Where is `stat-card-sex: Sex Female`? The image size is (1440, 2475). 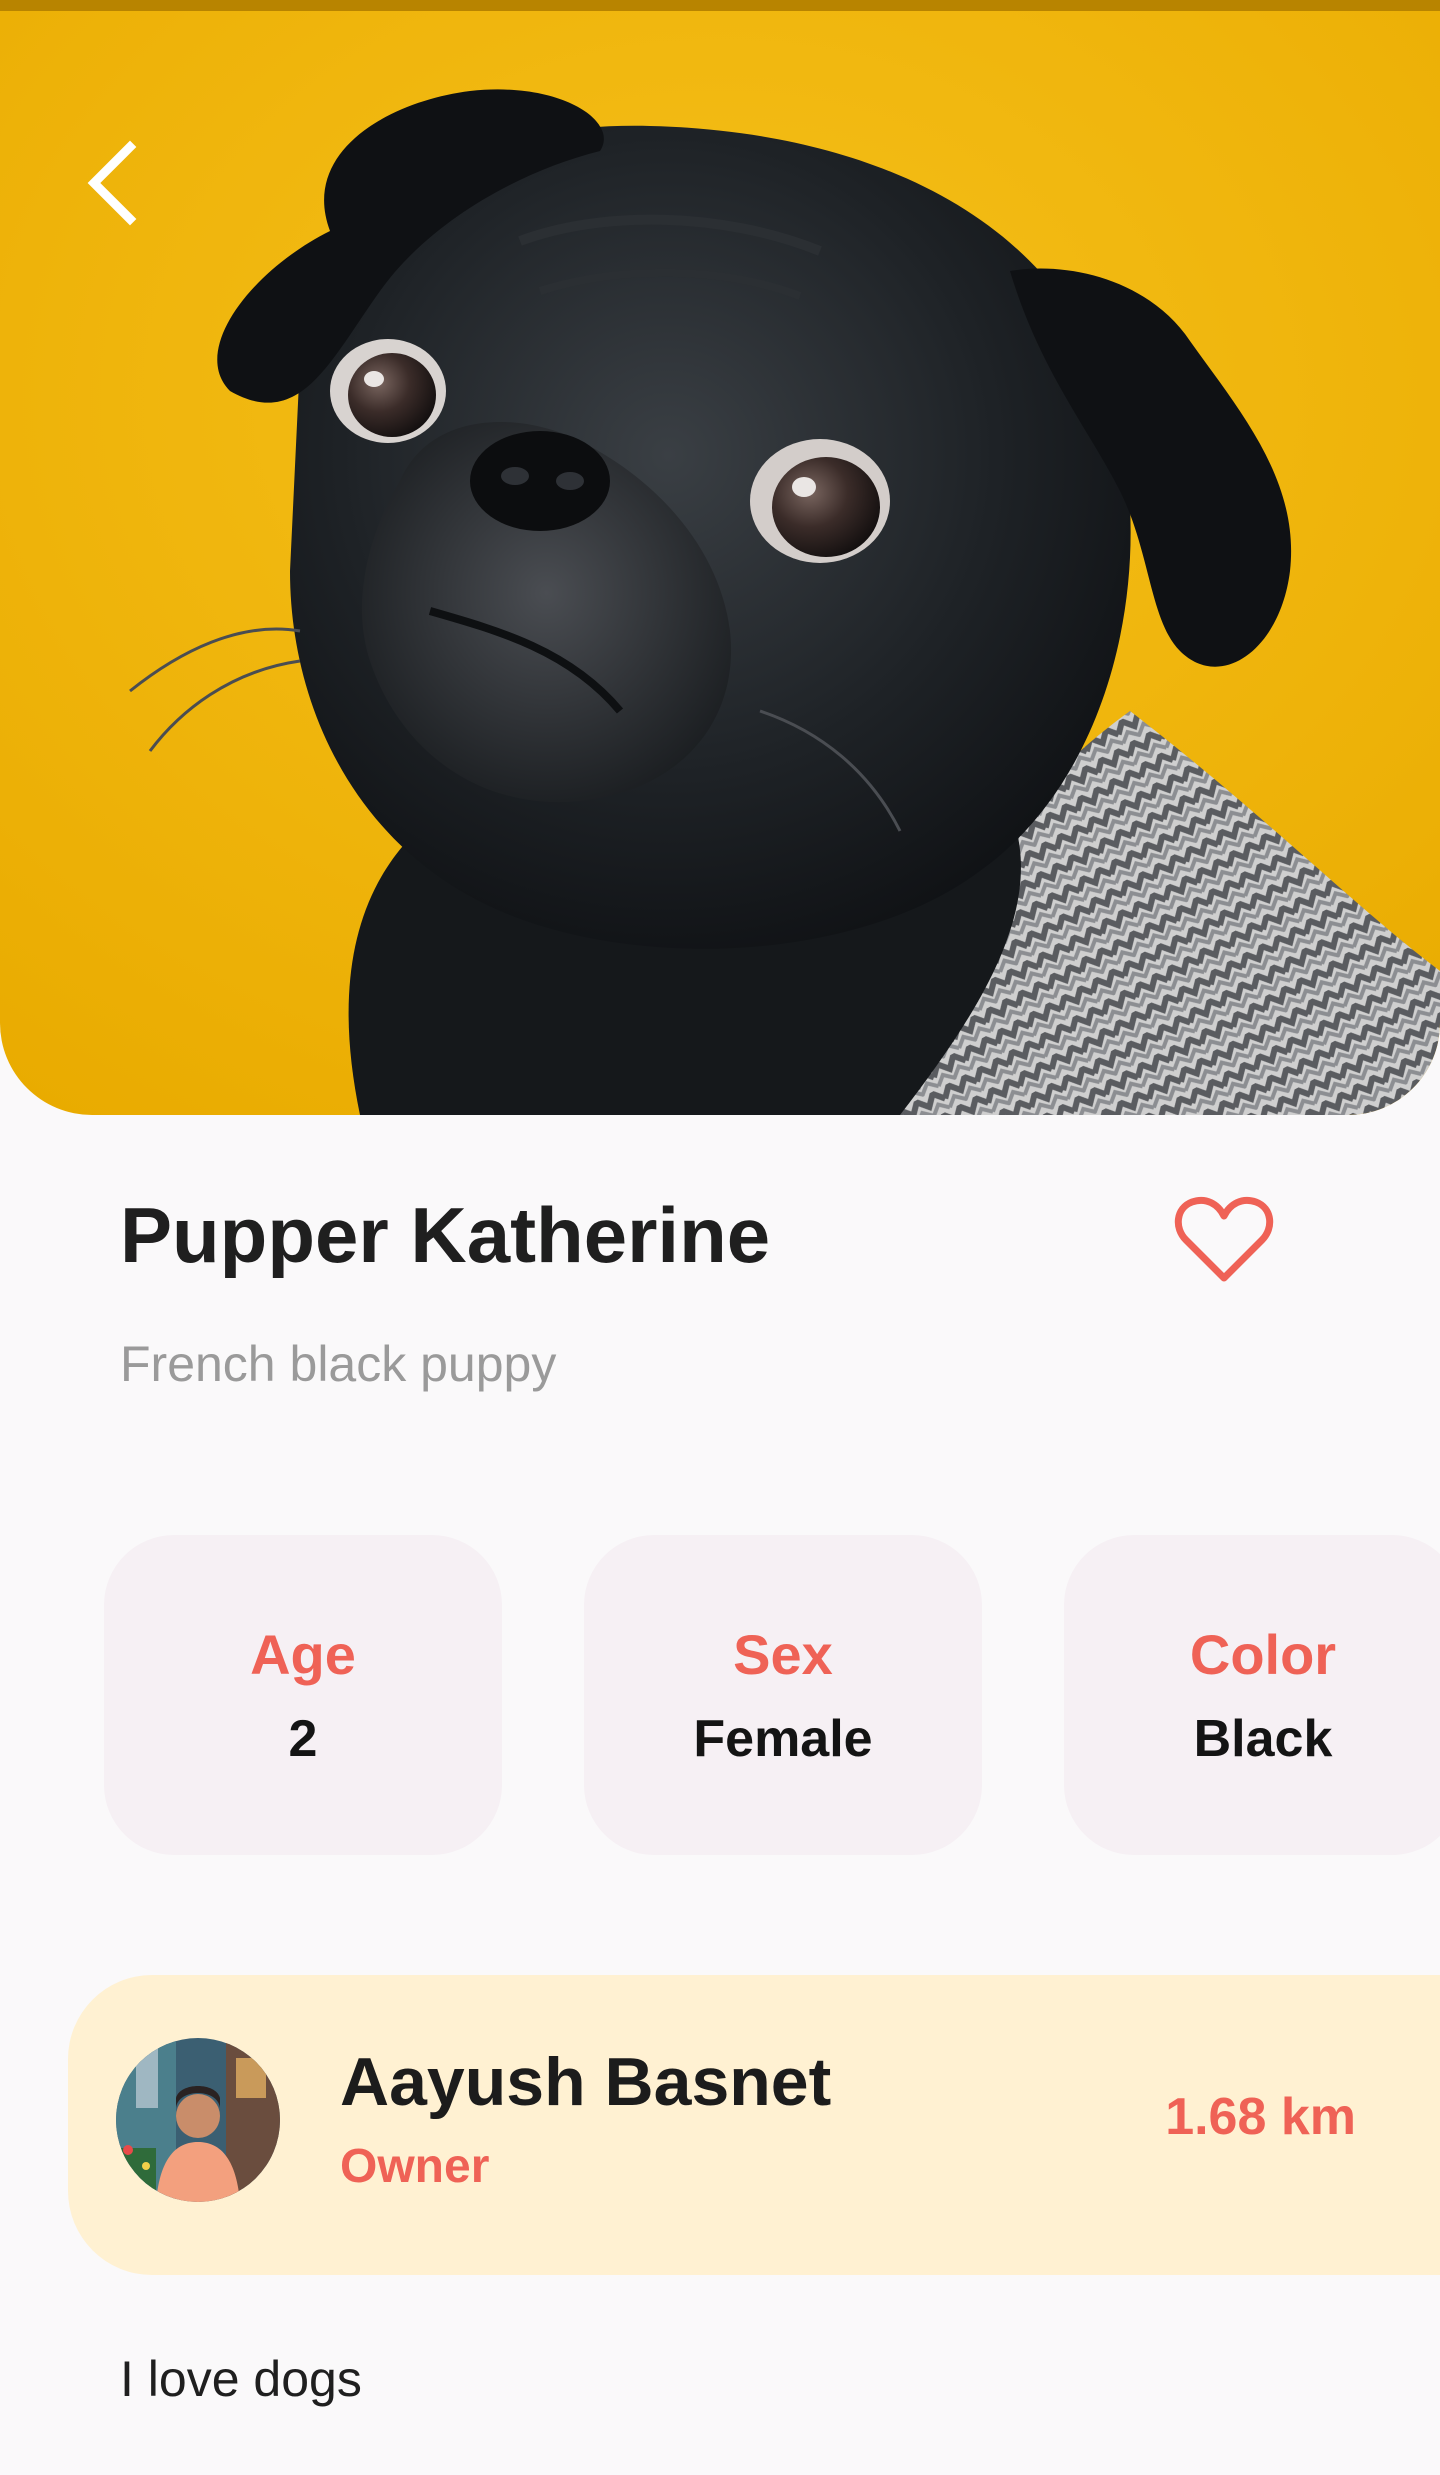
stat-card-sex: Sex Female is located at coordinates (783, 1695).